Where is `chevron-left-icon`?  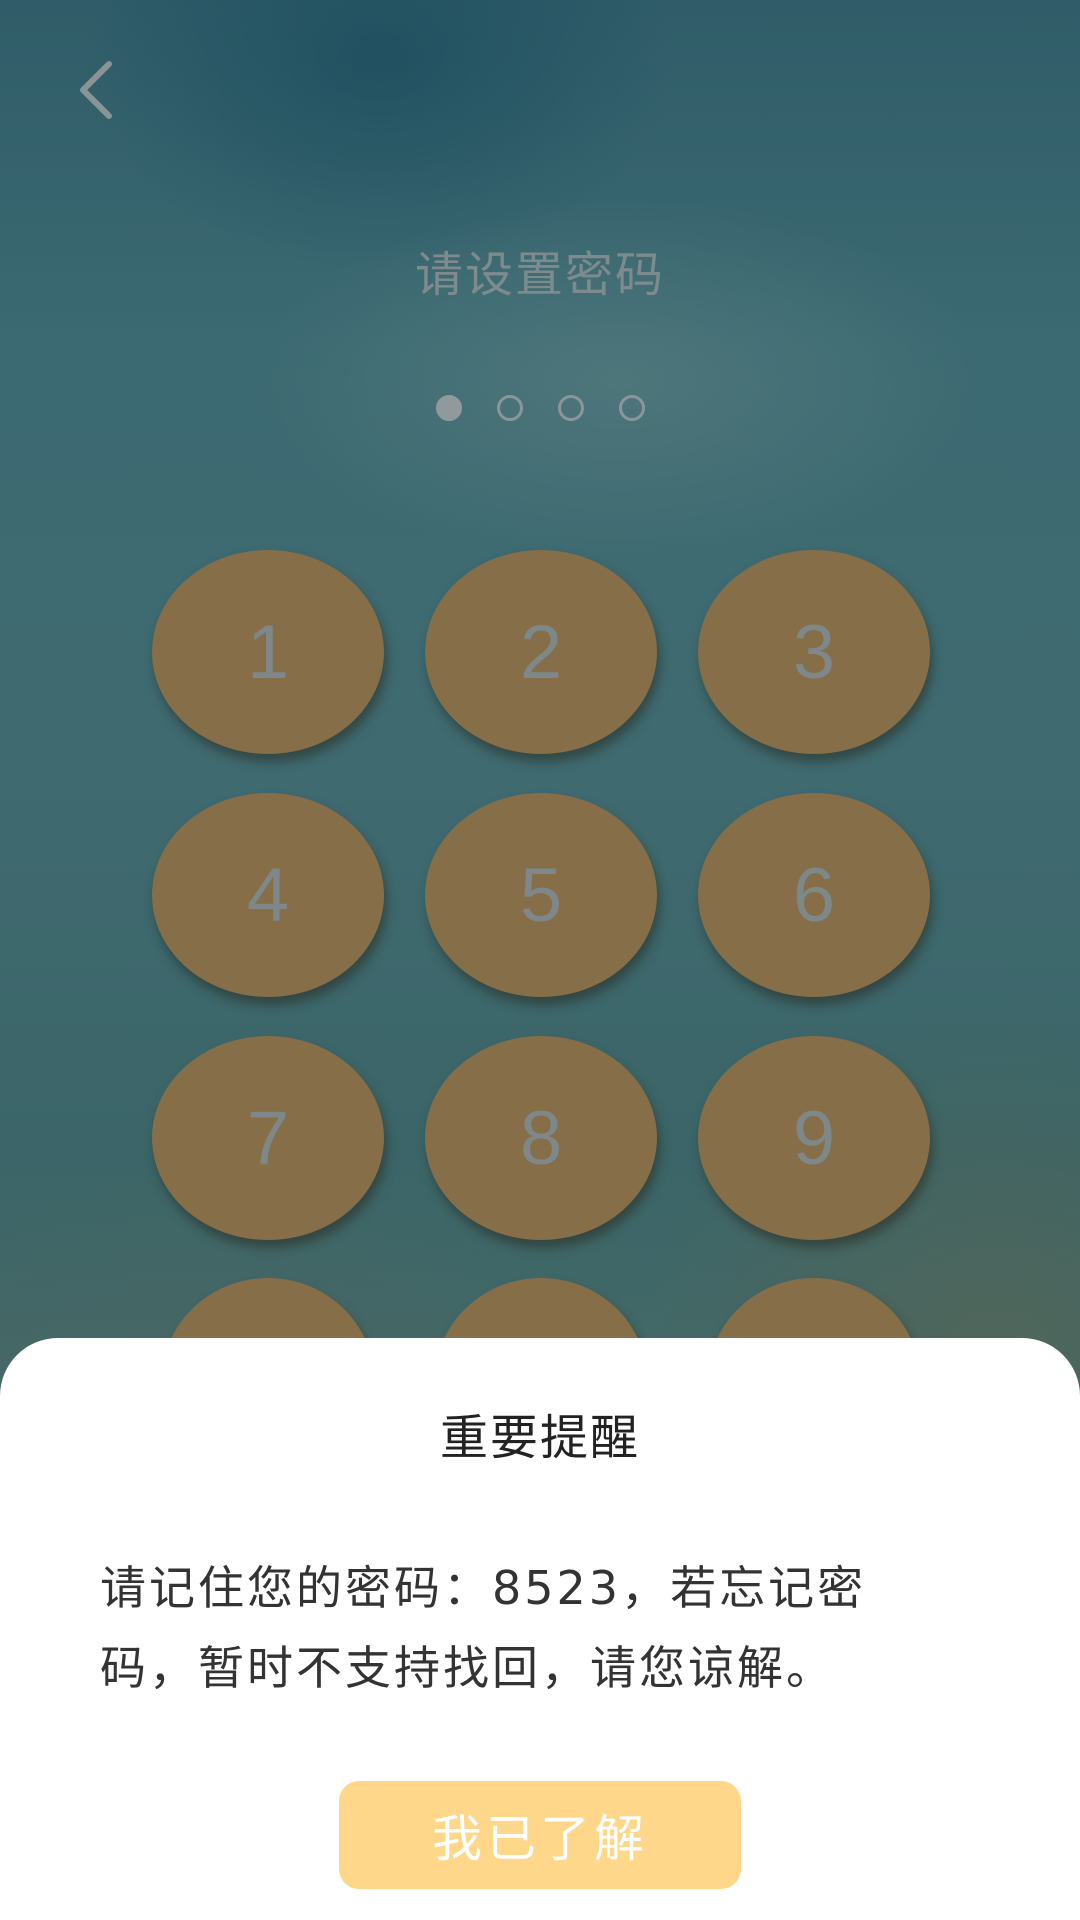 chevron-left-icon is located at coordinates (96, 90).